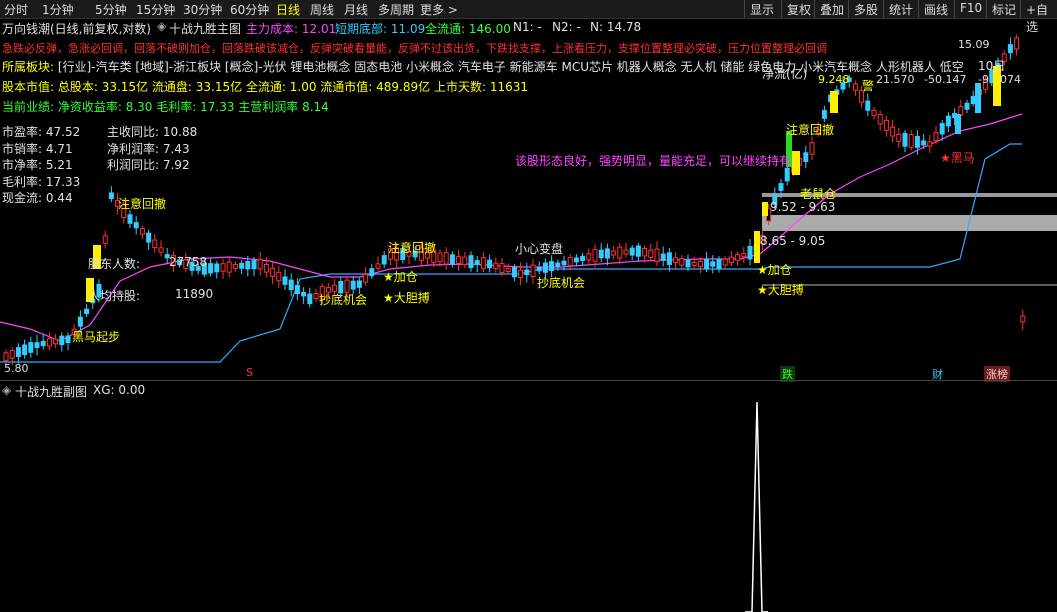  I want to click on attention-pullback-3: 注意回撤, so click(810, 130).